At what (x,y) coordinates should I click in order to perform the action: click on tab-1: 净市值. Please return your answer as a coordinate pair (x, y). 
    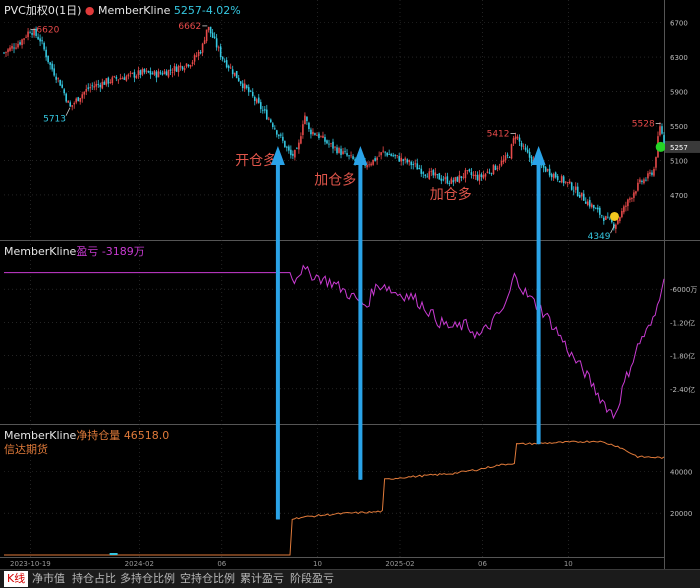
    Looking at the image, I should click on (48, 579).